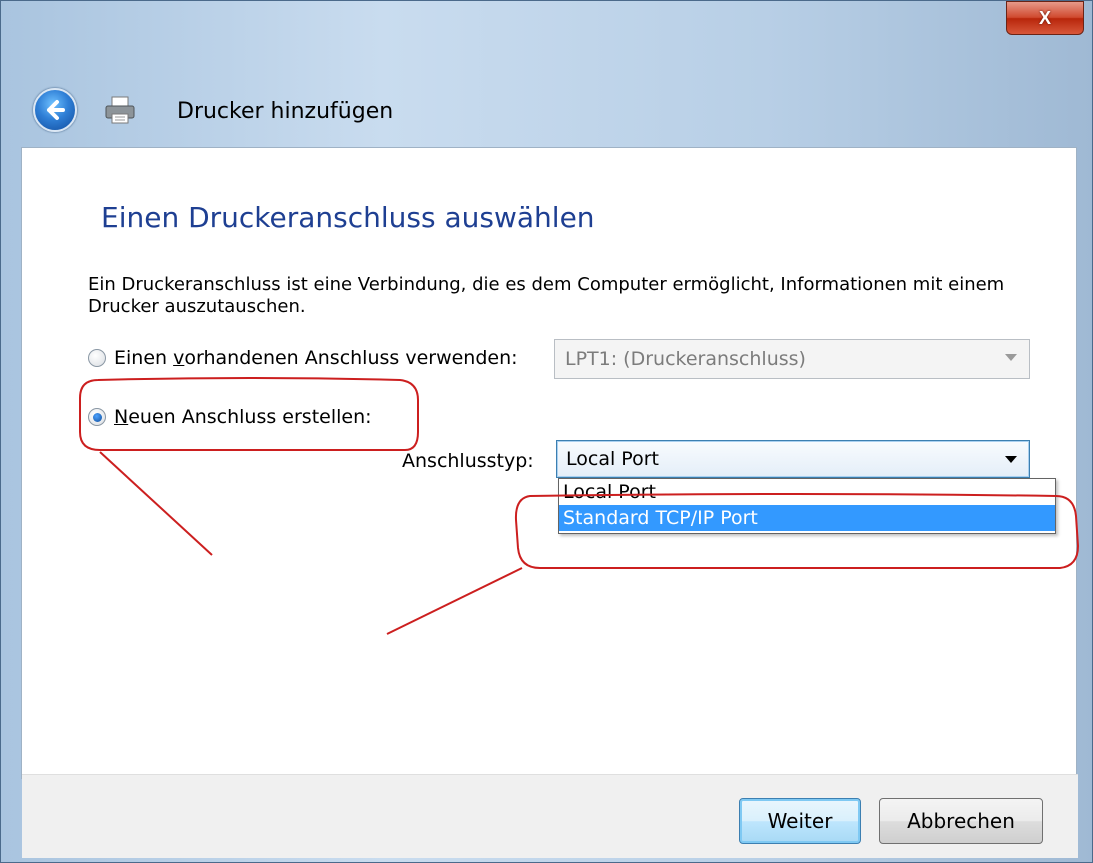  What do you see at coordinates (97, 417) in the screenshot?
I see `new-port-radio` at bounding box center [97, 417].